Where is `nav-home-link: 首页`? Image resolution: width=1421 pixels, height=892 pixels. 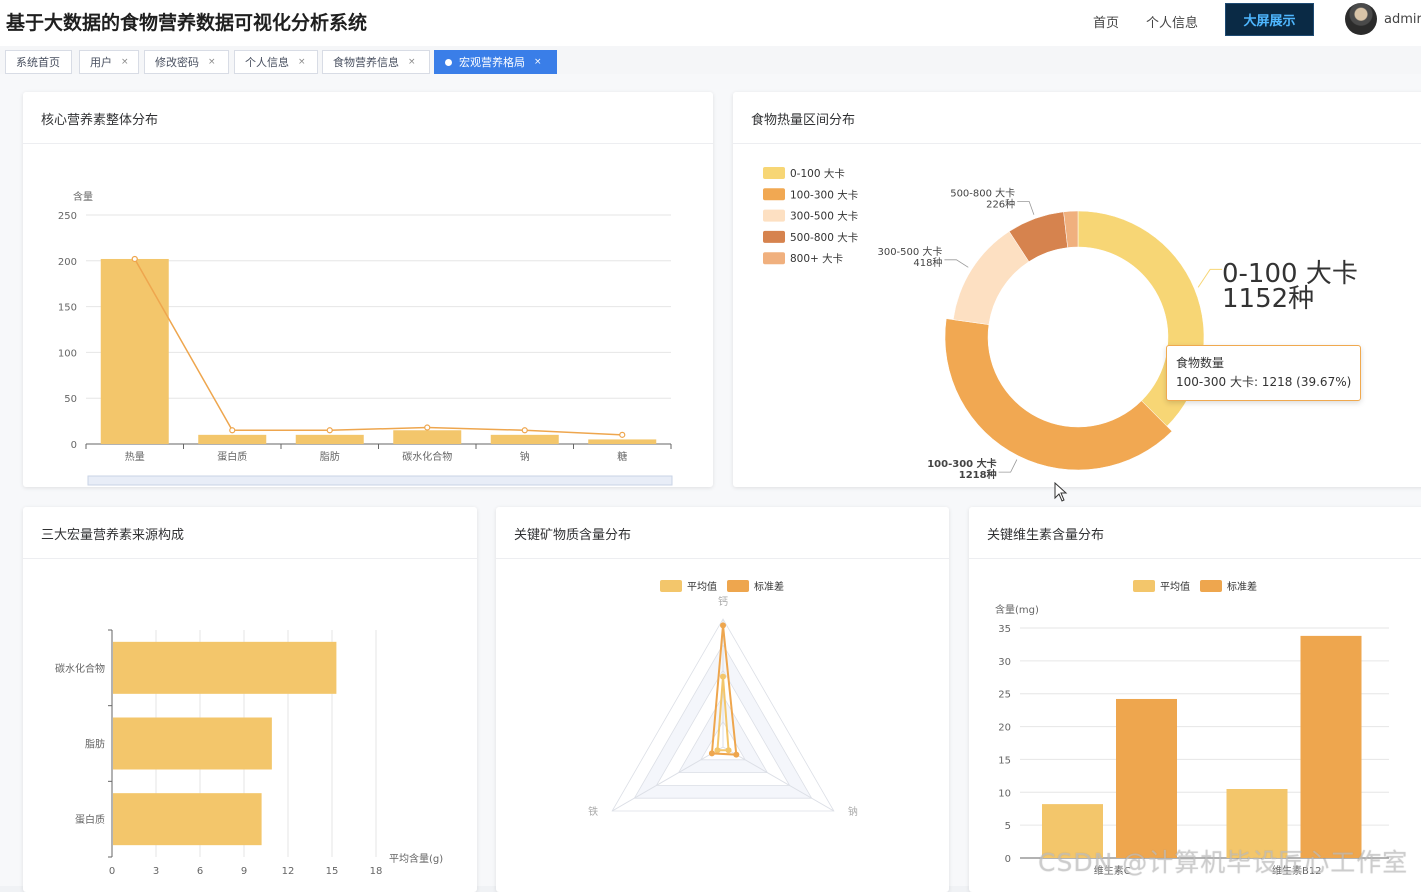 nav-home-link: 首页 is located at coordinates (1106, 21).